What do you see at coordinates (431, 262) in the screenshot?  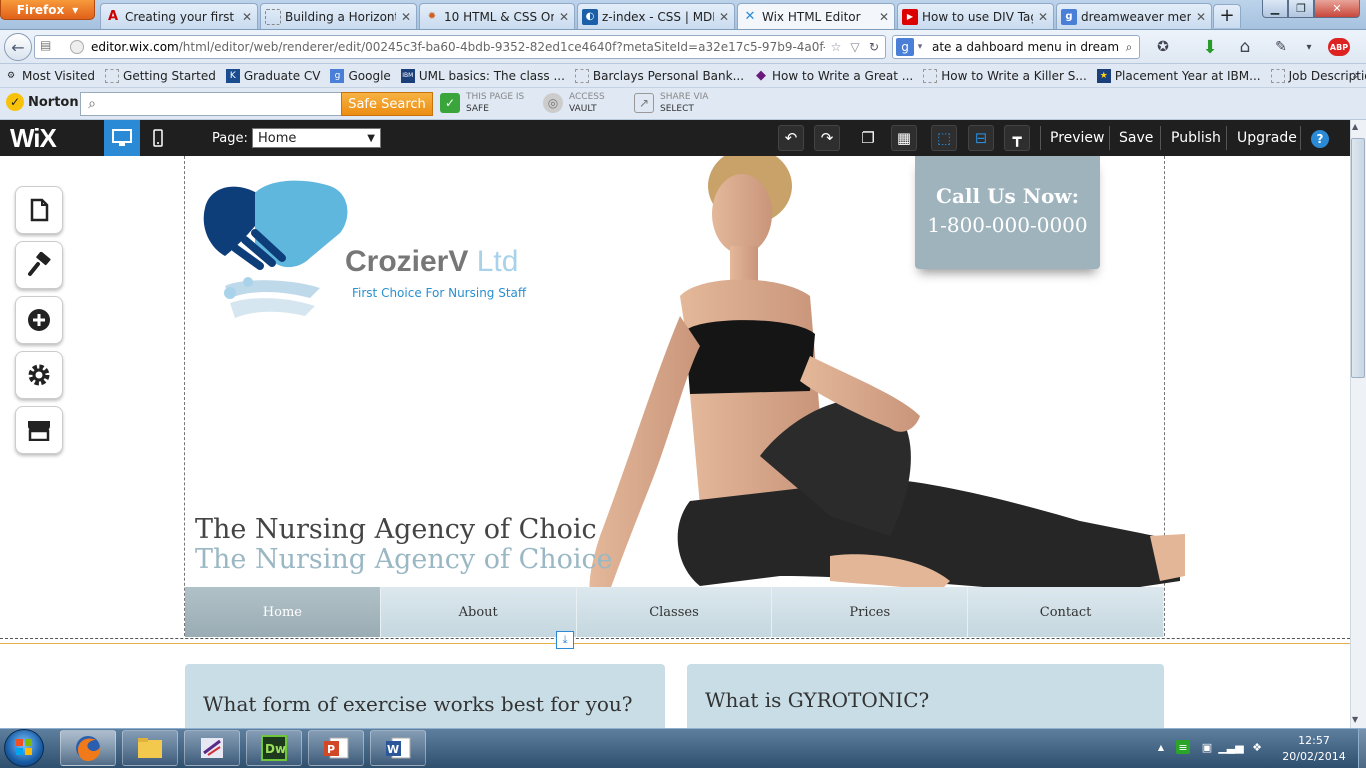 I see `brand-name: CrozierV Ltd` at bounding box center [431, 262].